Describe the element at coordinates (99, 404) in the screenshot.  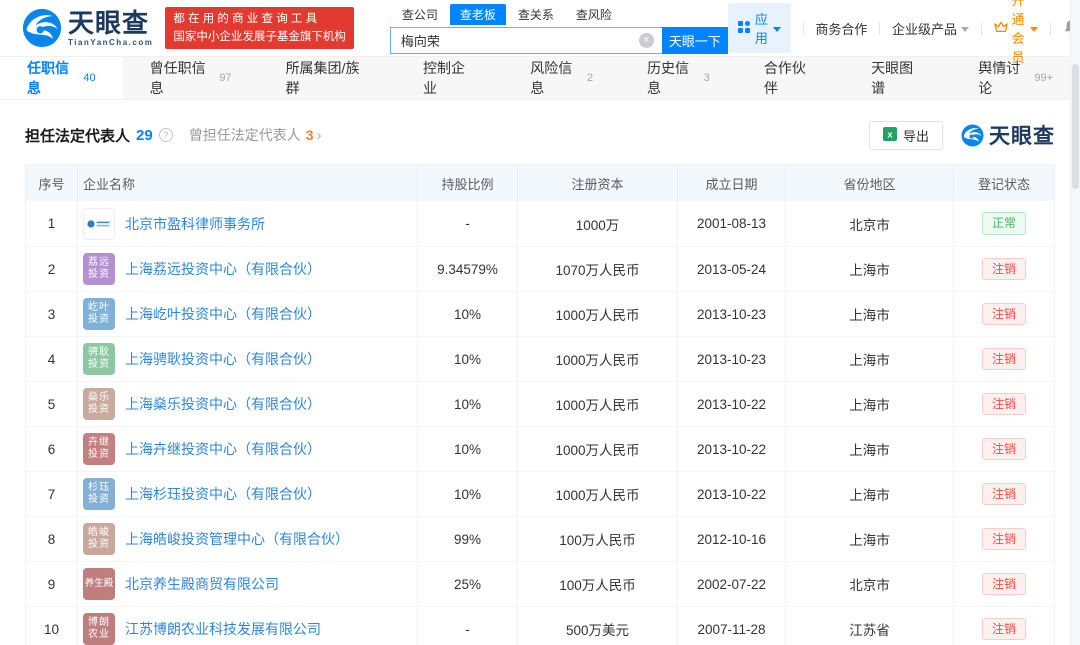
I see `company-logo: 燊乐 投资` at that location.